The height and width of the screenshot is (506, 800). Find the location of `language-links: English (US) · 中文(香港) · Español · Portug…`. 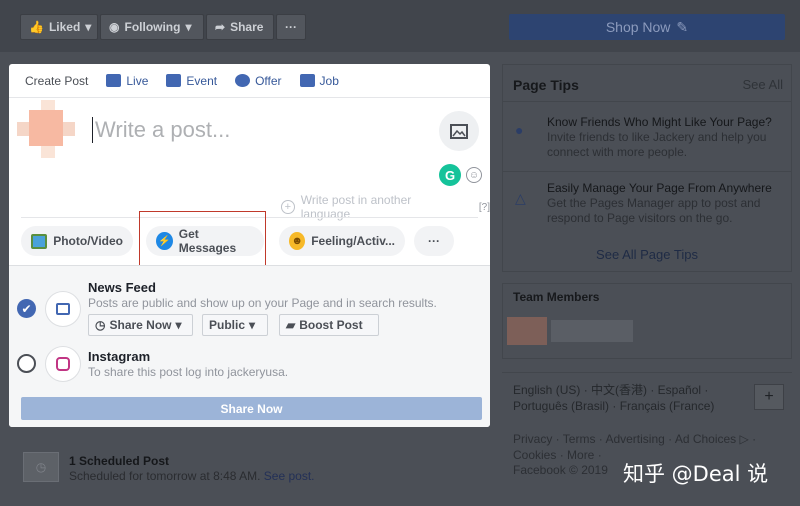

language-links: English (US) · 中文(香港) · Español · Portug… is located at coordinates (633, 398).